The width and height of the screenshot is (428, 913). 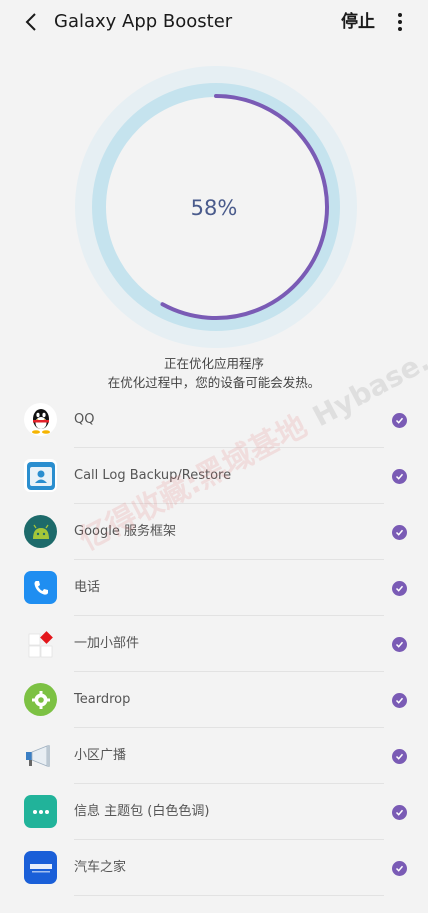 What do you see at coordinates (214, 588) in the screenshot?
I see `list-item-phone: 电话` at bounding box center [214, 588].